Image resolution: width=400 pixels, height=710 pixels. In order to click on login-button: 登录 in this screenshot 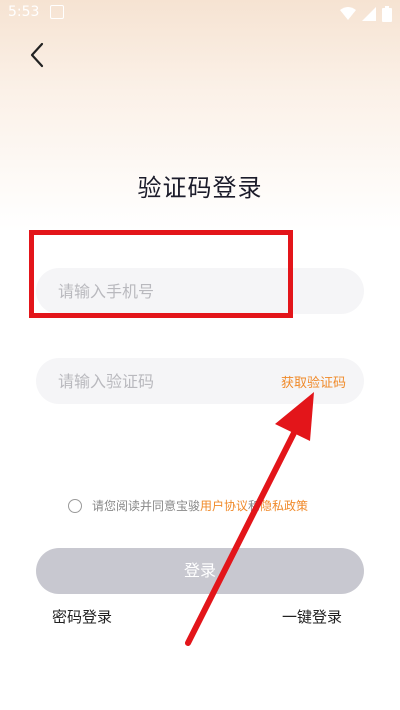, I will do `click(200, 571)`.